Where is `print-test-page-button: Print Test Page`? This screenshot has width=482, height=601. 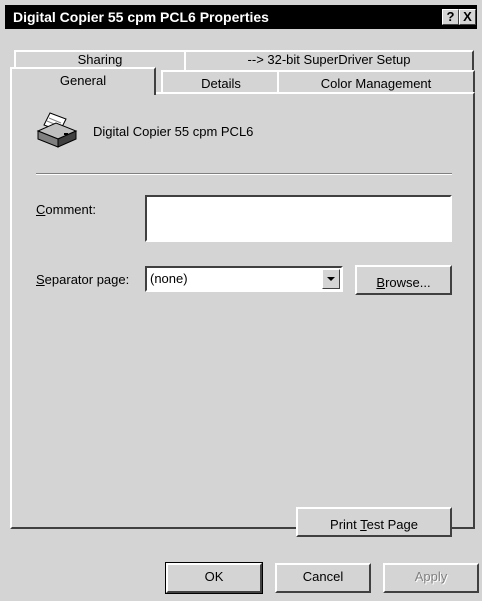 print-test-page-button: Print Test Page is located at coordinates (374, 522).